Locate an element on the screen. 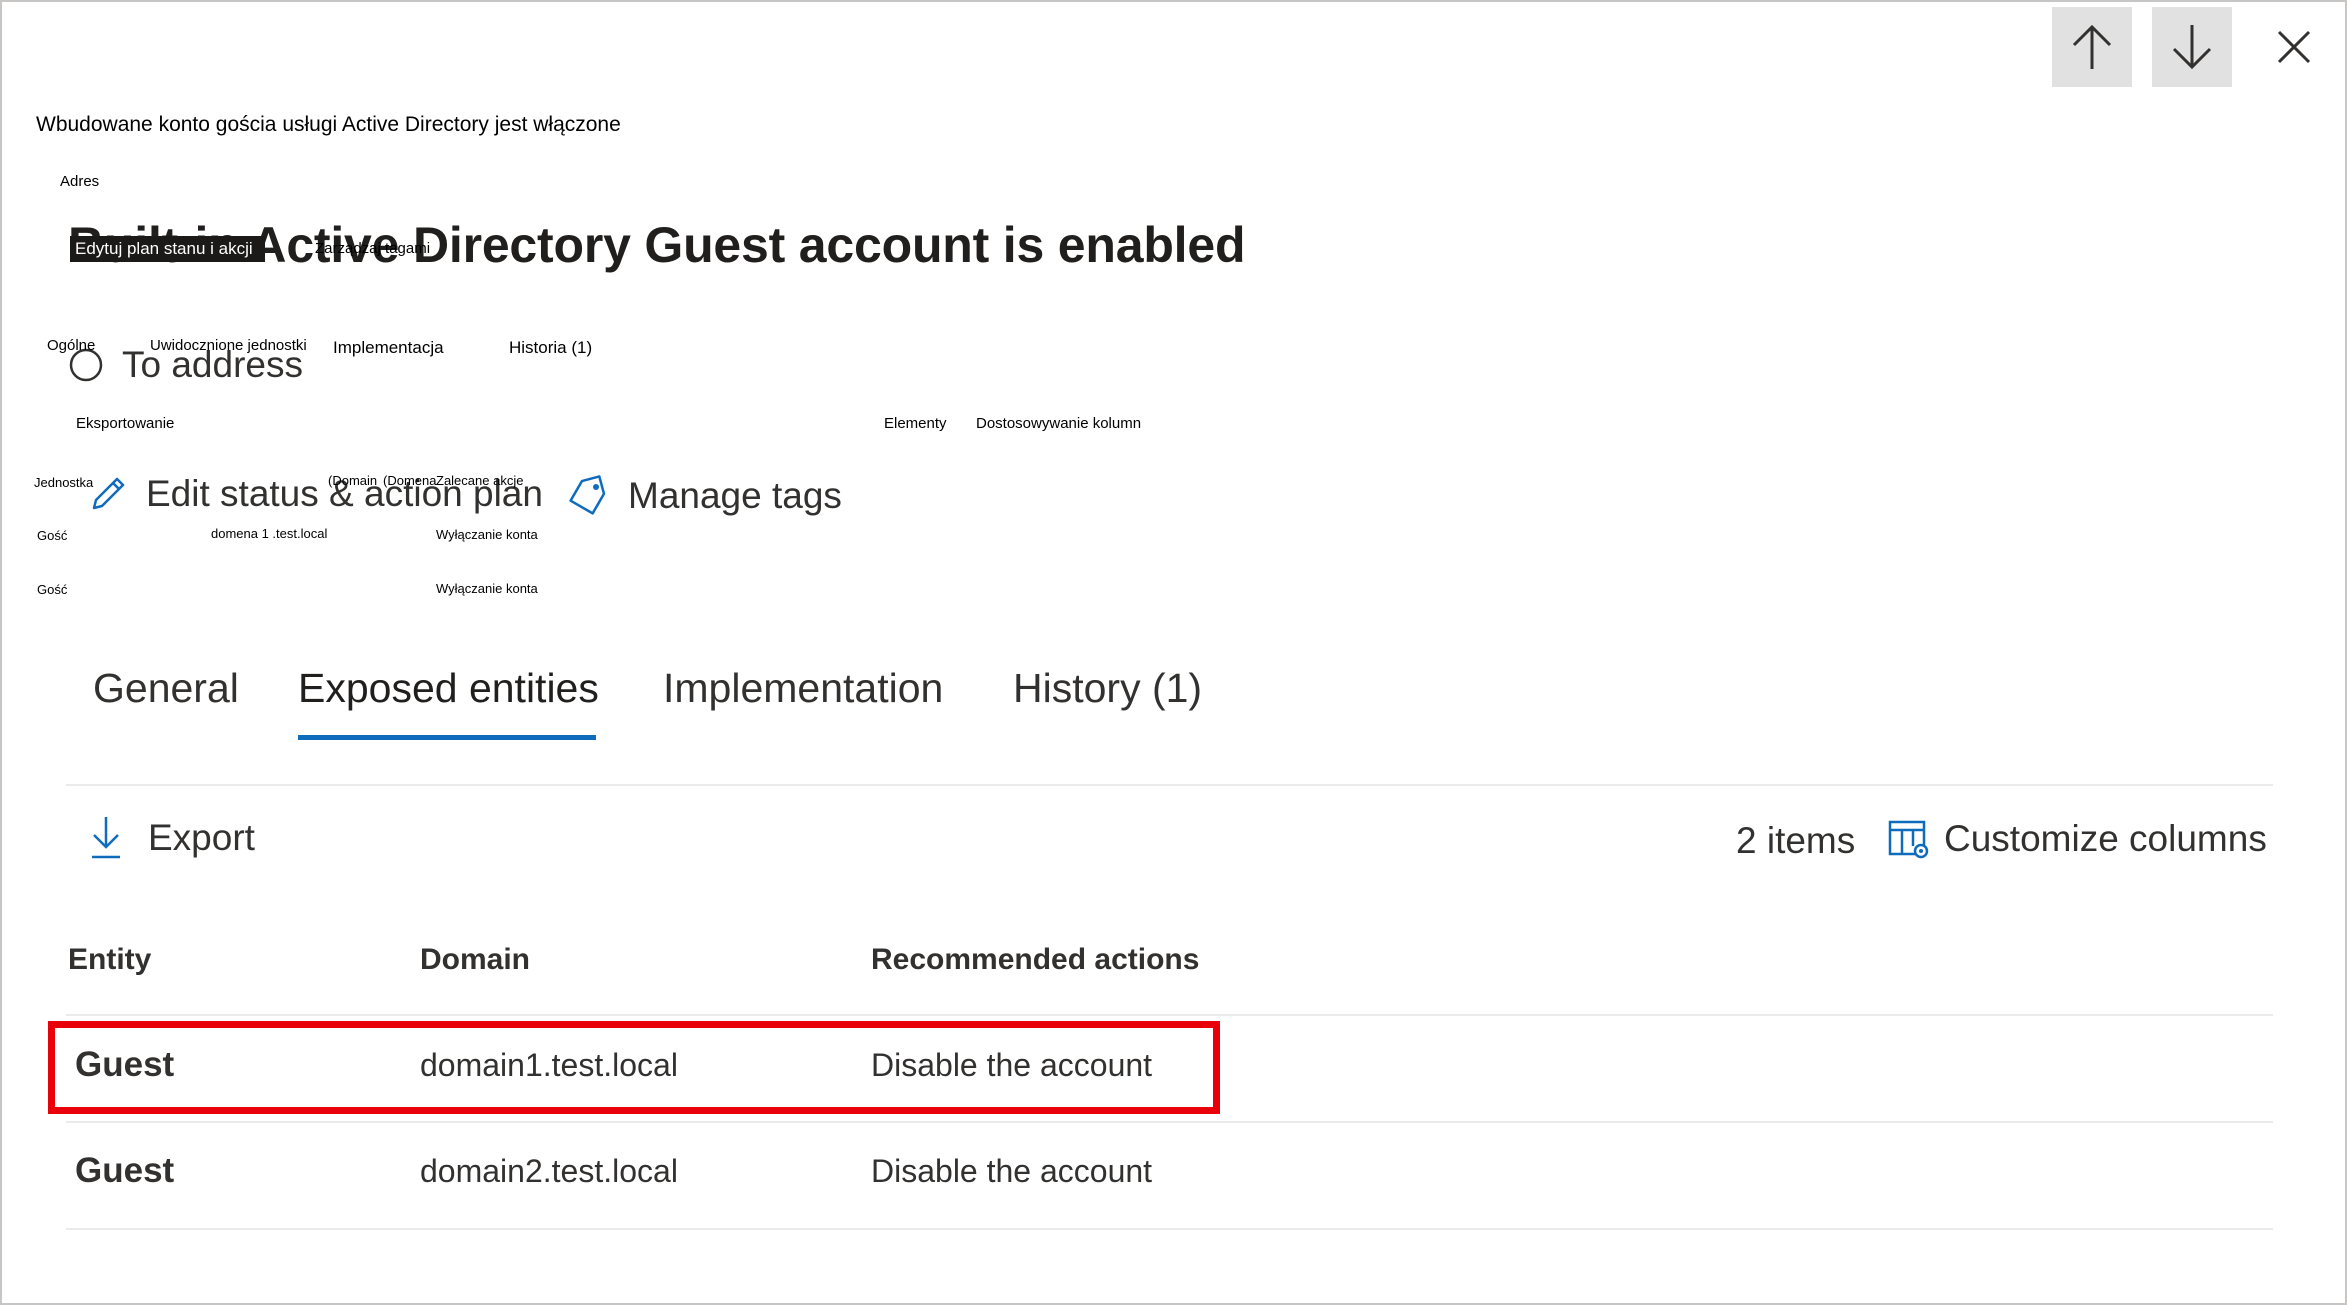 This screenshot has width=2347, height=1305. download-icon is located at coordinates (106, 838).